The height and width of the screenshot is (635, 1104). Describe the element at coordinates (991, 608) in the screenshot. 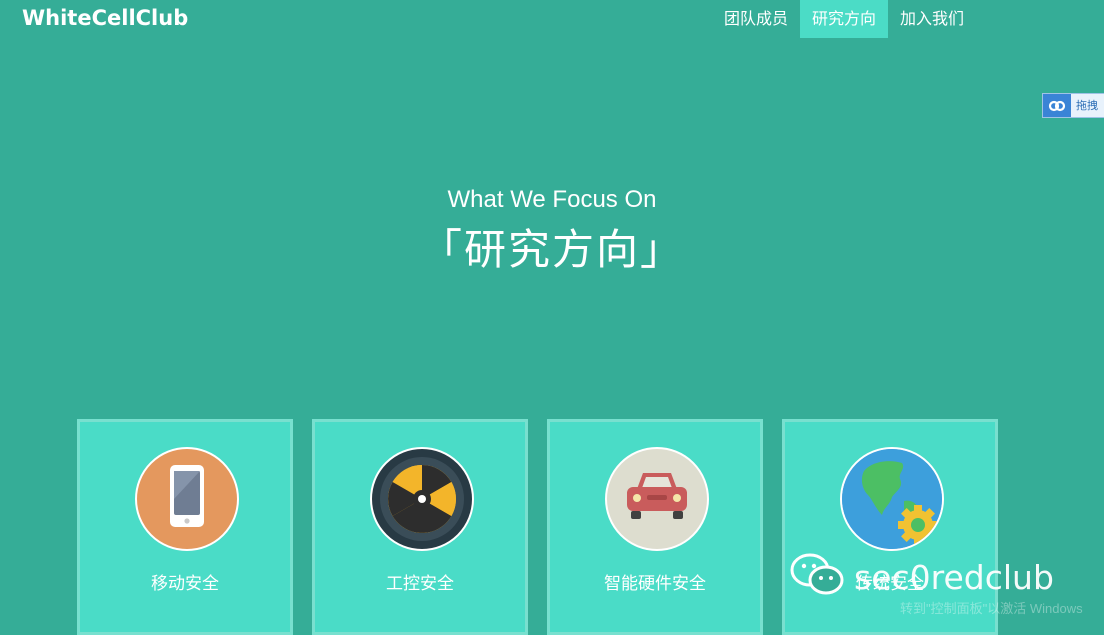

I see `windows-activation-notice: 转到"控制面板"以激活 Windows` at that location.